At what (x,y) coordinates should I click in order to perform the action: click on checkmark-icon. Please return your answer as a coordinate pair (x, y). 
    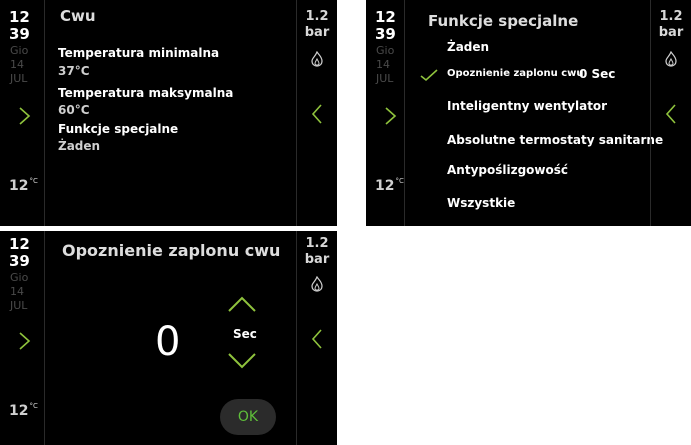
    Looking at the image, I should click on (429, 75).